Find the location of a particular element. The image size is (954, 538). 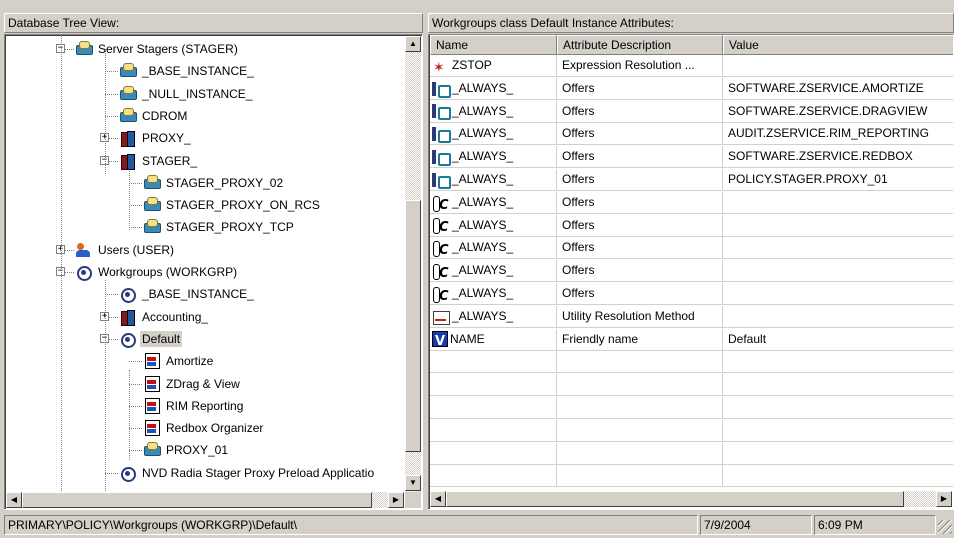

tree-item-label: Workgroups (WORKGRP) is located at coordinates (168, 272).